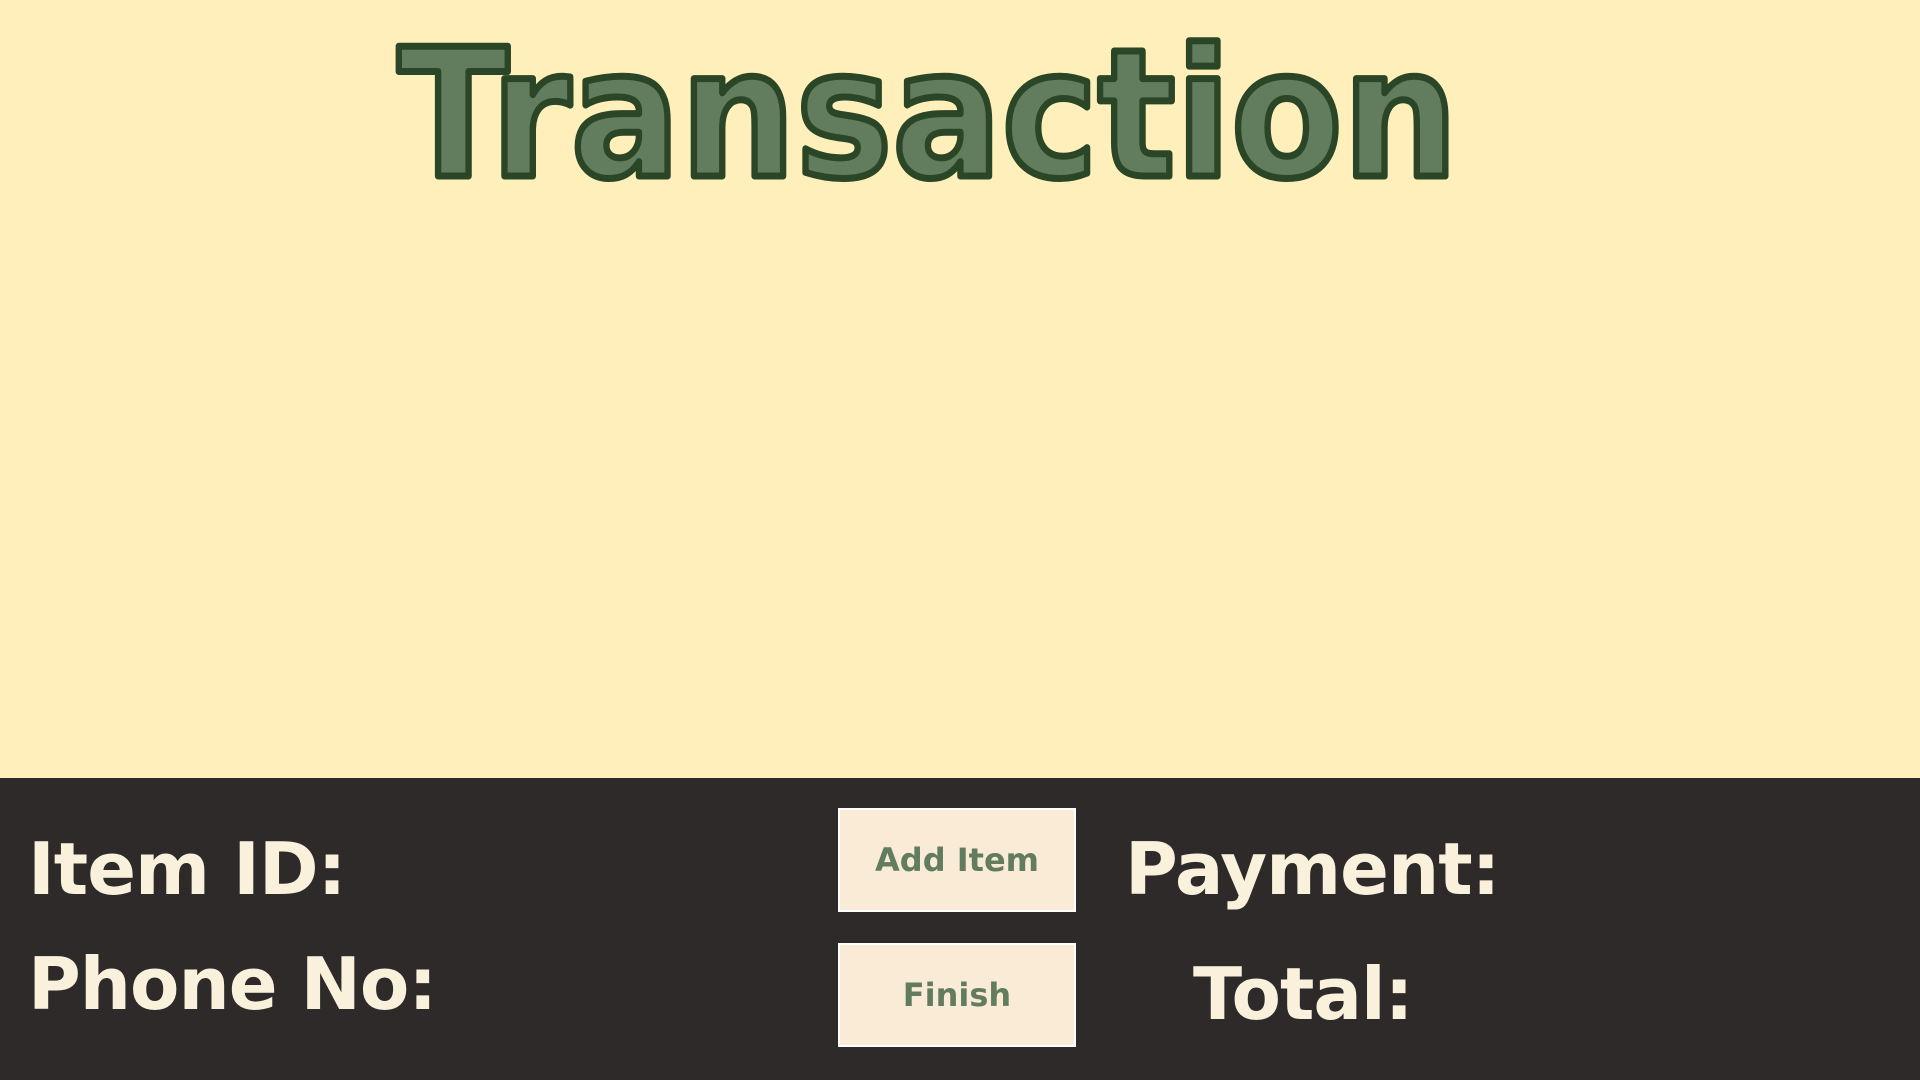 Image resolution: width=1920 pixels, height=1080 pixels. What do you see at coordinates (232, 984) in the screenshot?
I see `phone-no-label: Phone No:` at bounding box center [232, 984].